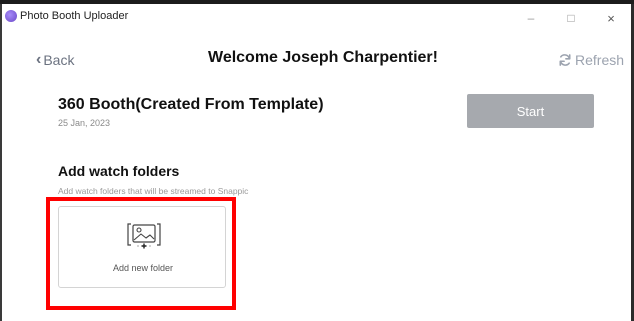 The width and height of the screenshot is (634, 321). Describe the element at coordinates (119, 171) in the screenshot. I see `watch-folders-heading: Add watch folders` at that location.